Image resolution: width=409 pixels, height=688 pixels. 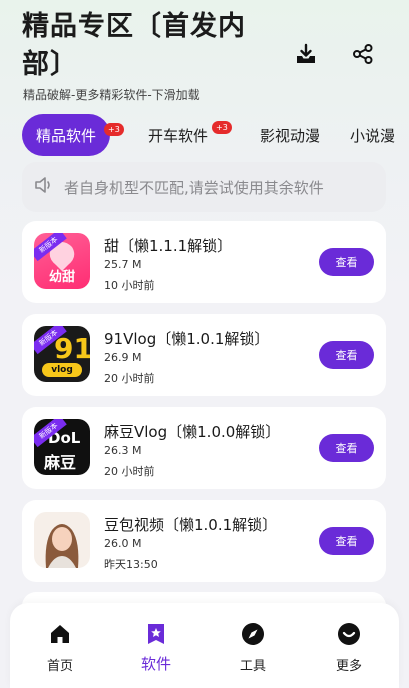 I want to click on download-button, so click(x=306, y=56).